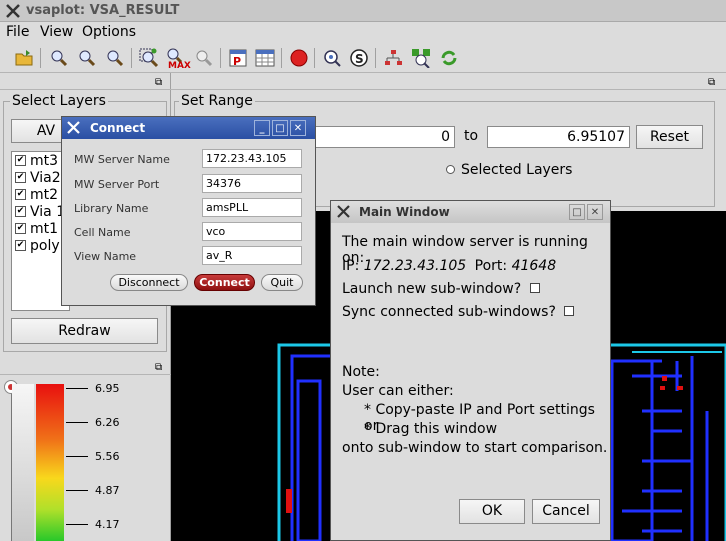  Describe the element at coordinates (450, 169) in the screenshot. I see `selected-layers-radio` at that location.